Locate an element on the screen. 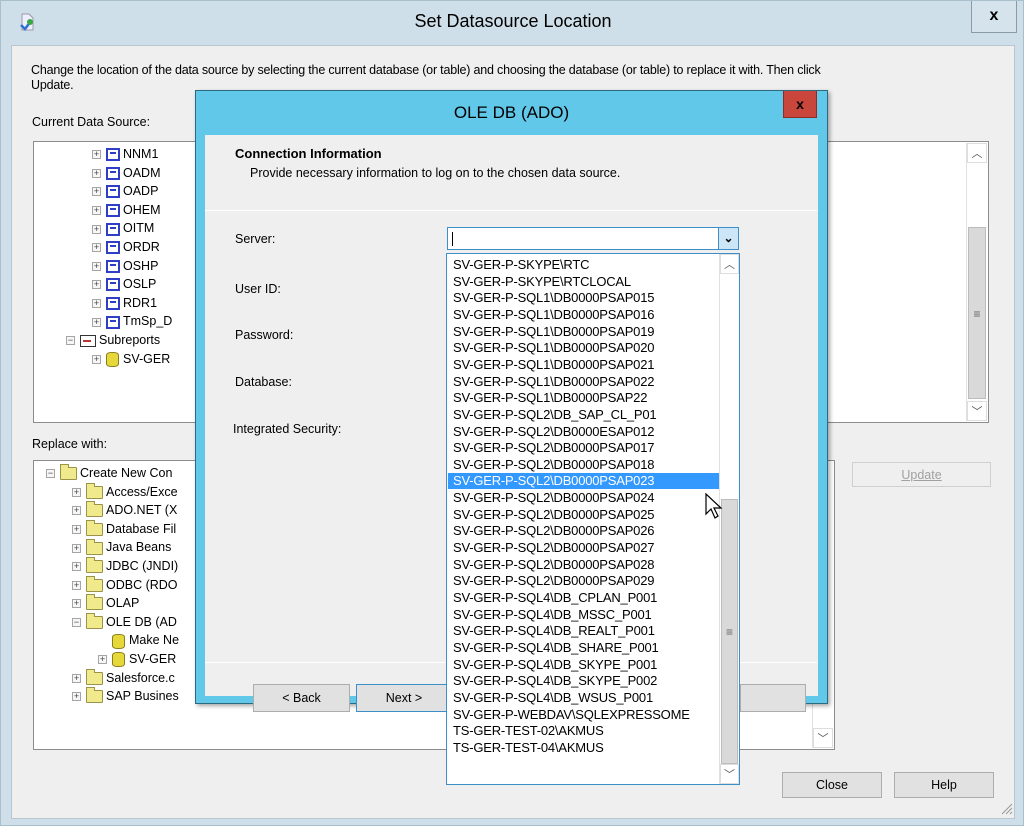 The height and width of the screenshot is (826, 1024). tree-node: + ODBC (RDO is located at coordinates (125, 584).